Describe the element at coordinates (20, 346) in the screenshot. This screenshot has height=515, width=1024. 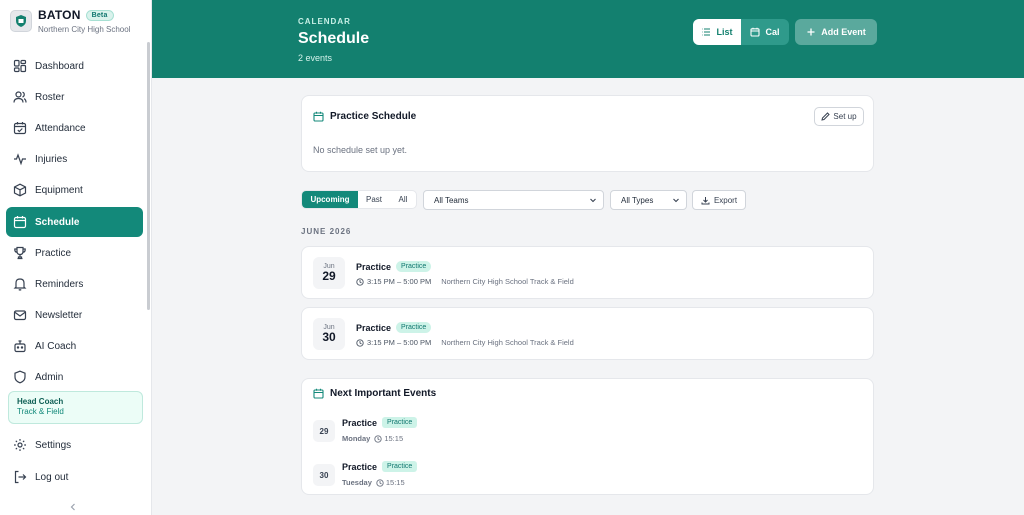
I see `bot-icon` at that location.